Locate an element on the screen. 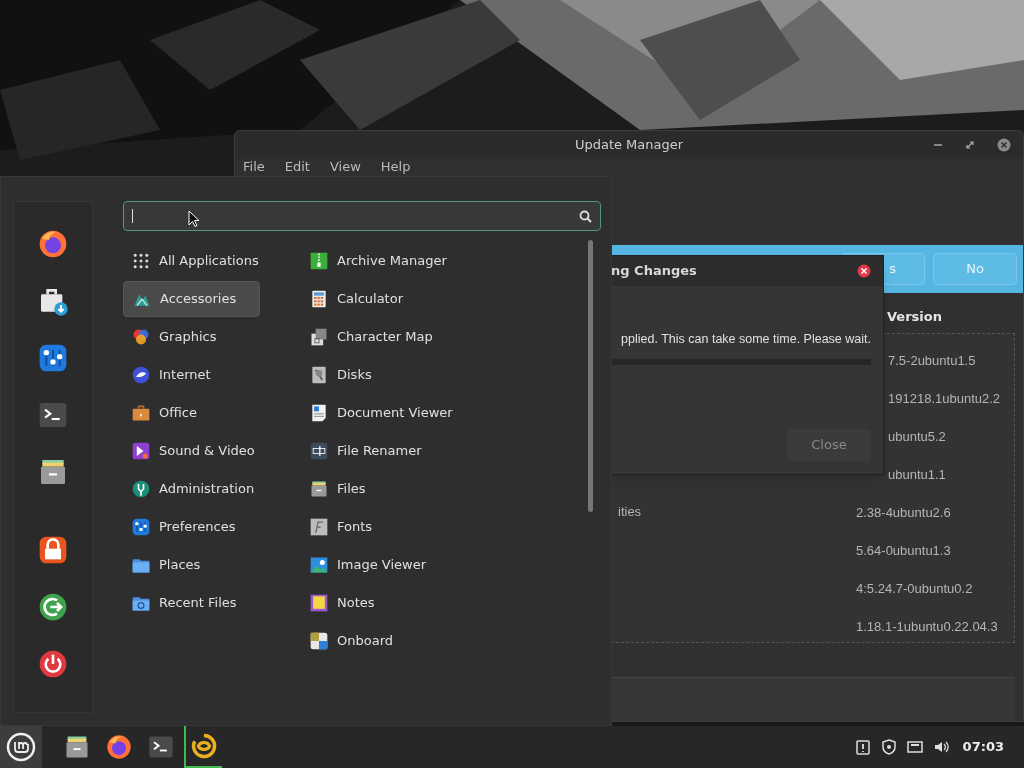 This screenshot has width=1024, height=768. rename-icon is located at coordinates (319, 451).